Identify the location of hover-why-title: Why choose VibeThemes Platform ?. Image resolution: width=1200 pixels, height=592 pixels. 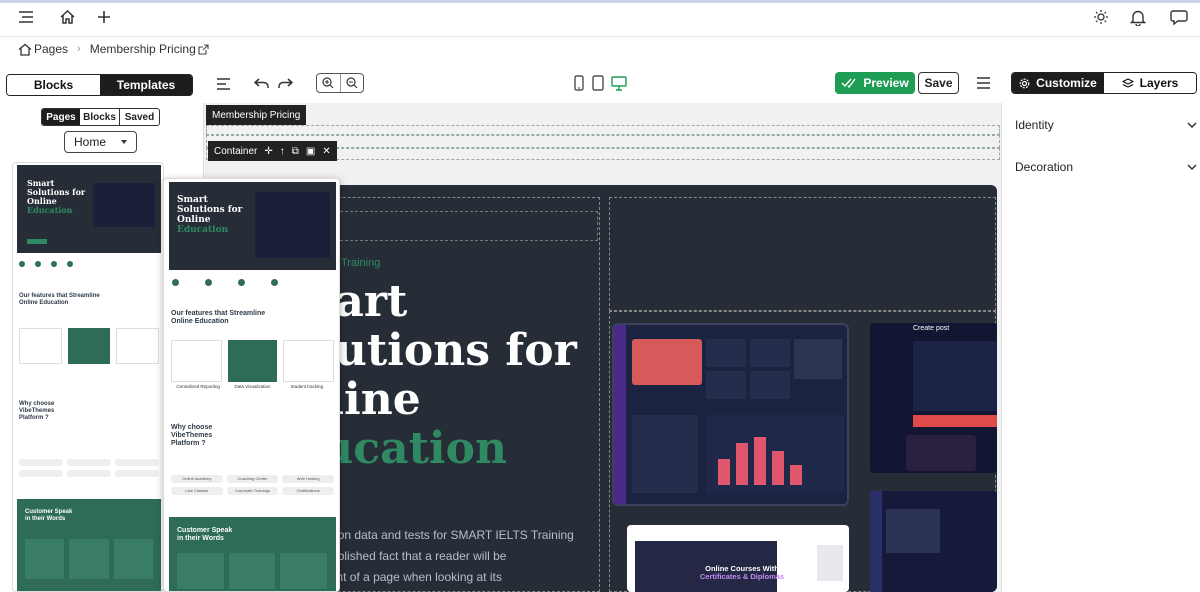
(192, 435).